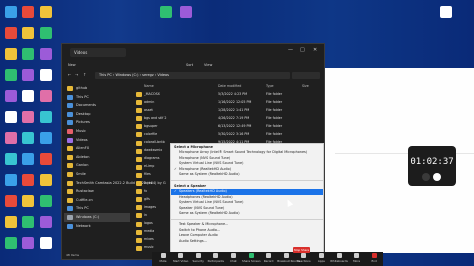 The image size is (474, 266). Describe the element at coordinates (216, 259) in the screenshot. I see `toolbar-button: Participants` at that location.